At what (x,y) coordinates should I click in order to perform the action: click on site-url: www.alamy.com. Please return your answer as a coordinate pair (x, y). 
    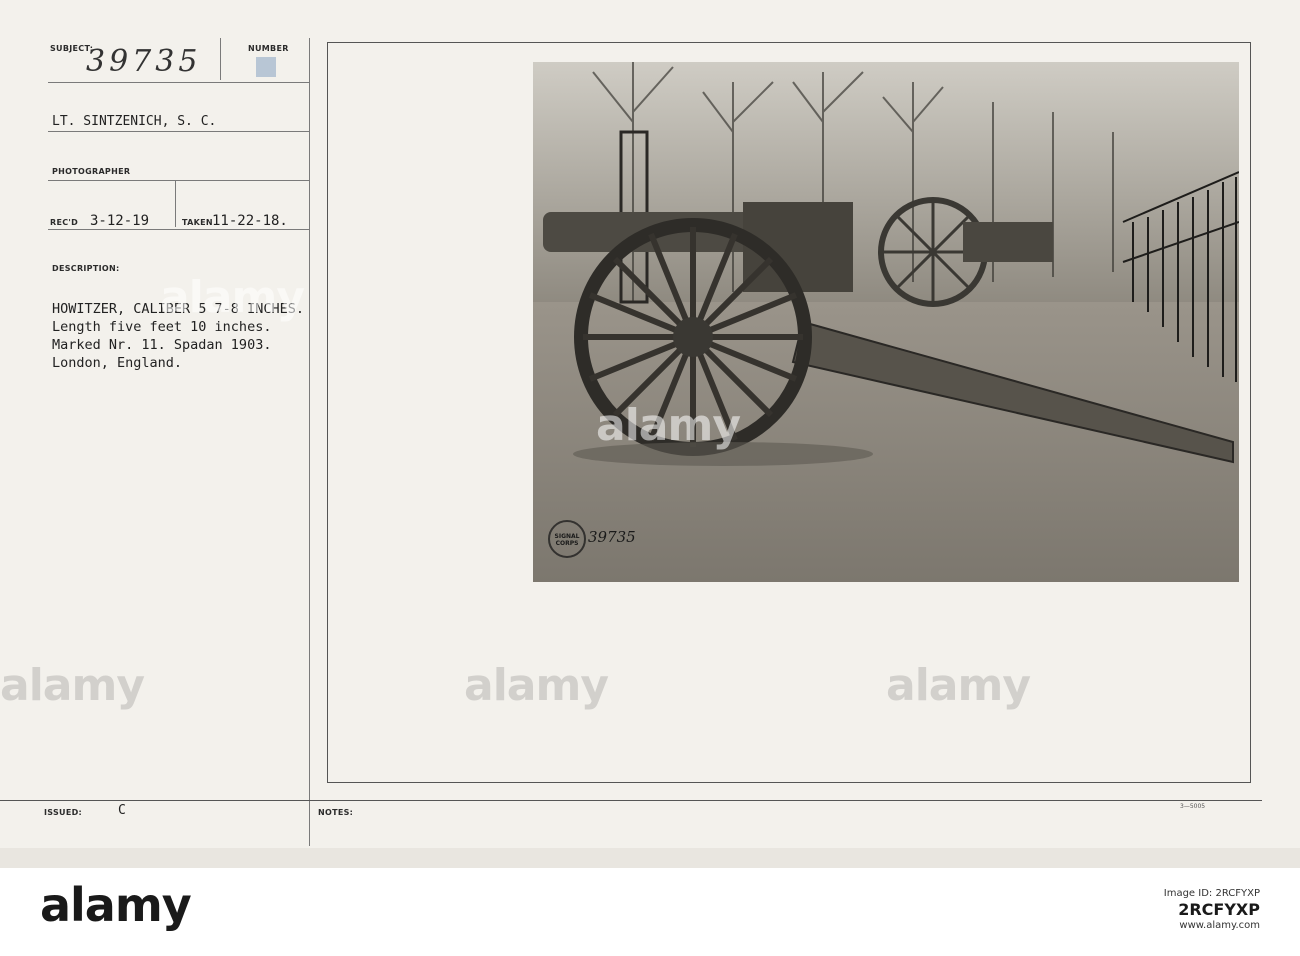
    Looking at the image, I should click on (1219, 925).